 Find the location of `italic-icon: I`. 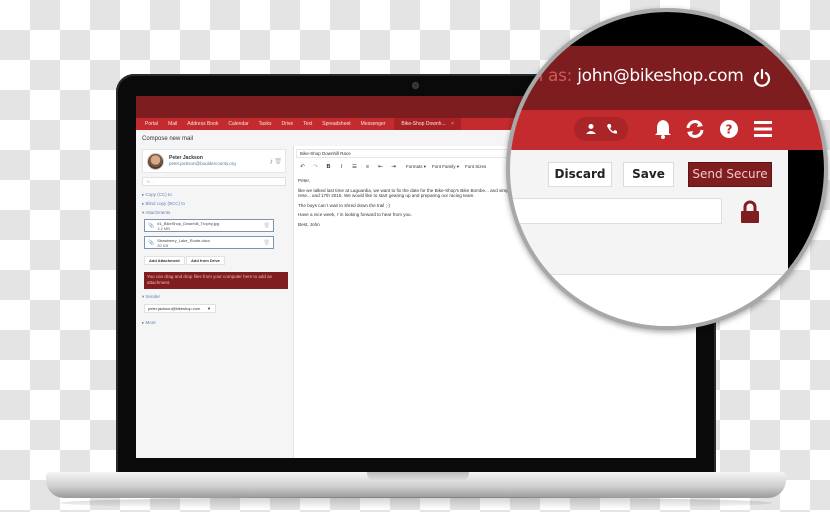

italic-icon: I is located at coordinates (341, 167).